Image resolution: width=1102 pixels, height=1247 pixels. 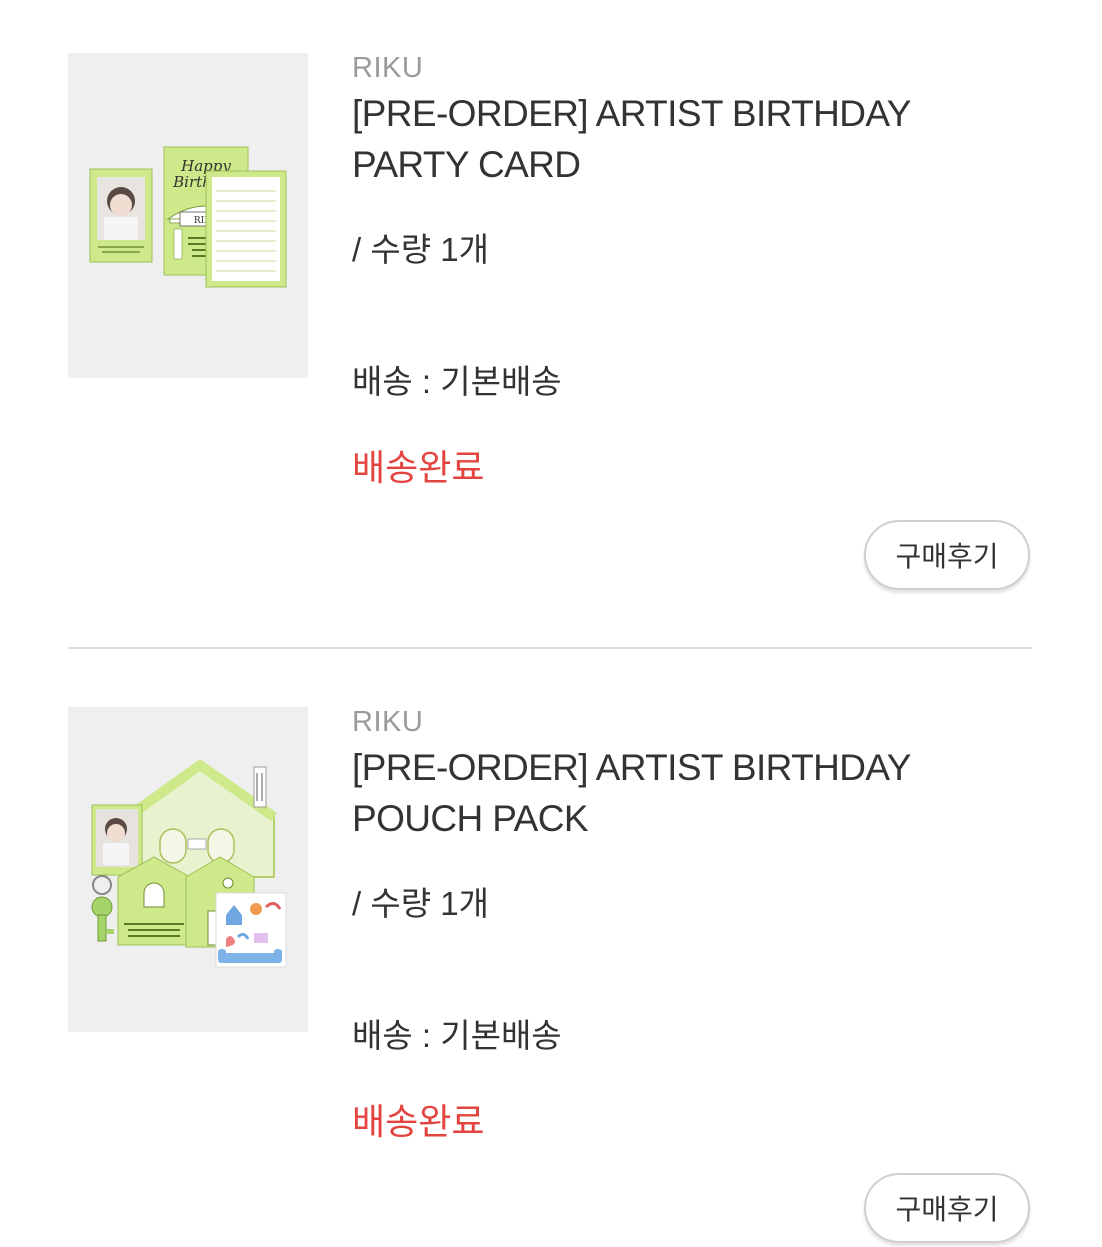 I want to click on pouch-pack-image, so click(x=188, y=869).